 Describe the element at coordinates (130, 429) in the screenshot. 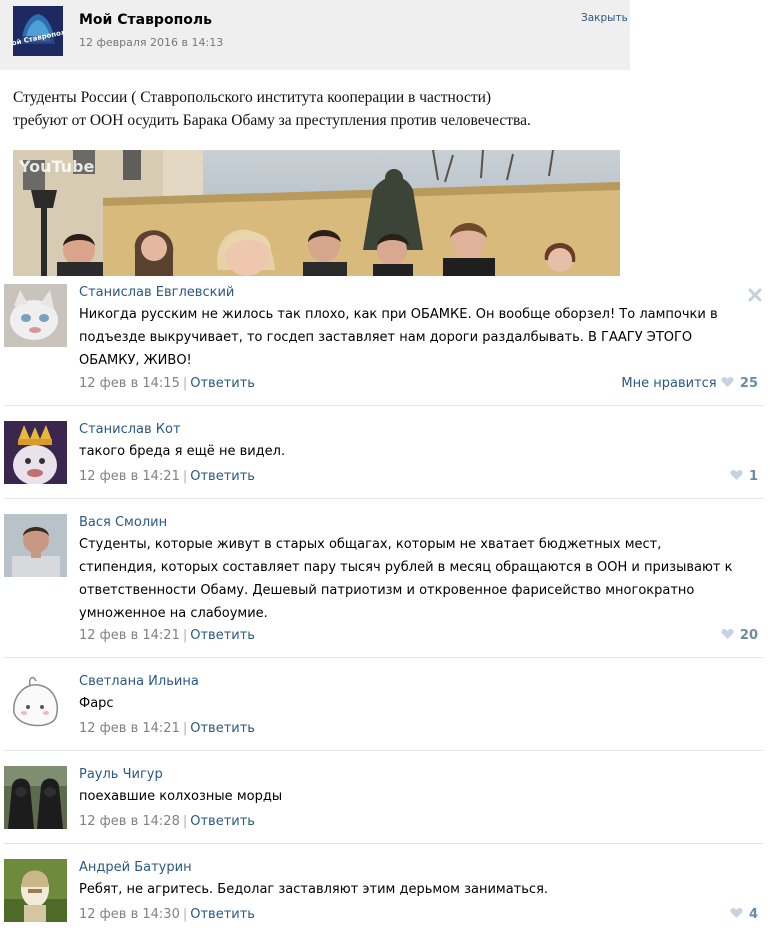

I see `commenter-name: Станислав Кот` at that location.